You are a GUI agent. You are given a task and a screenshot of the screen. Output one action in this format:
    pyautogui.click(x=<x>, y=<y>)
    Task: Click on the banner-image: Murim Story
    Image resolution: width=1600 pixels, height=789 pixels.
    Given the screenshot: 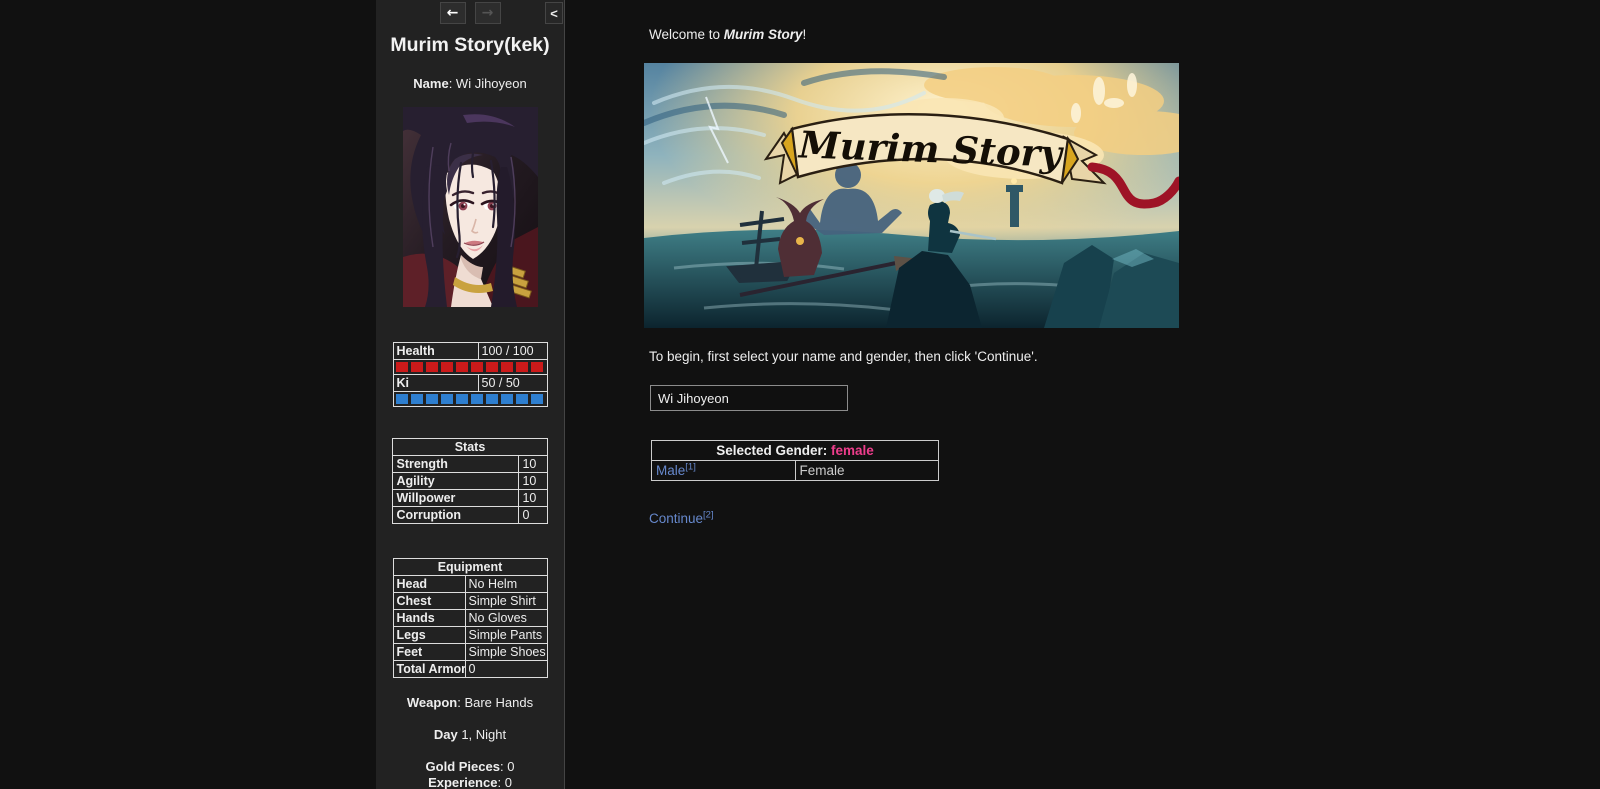 What is the action you would take?
    pyautogui.click(x=911, y=195)
    